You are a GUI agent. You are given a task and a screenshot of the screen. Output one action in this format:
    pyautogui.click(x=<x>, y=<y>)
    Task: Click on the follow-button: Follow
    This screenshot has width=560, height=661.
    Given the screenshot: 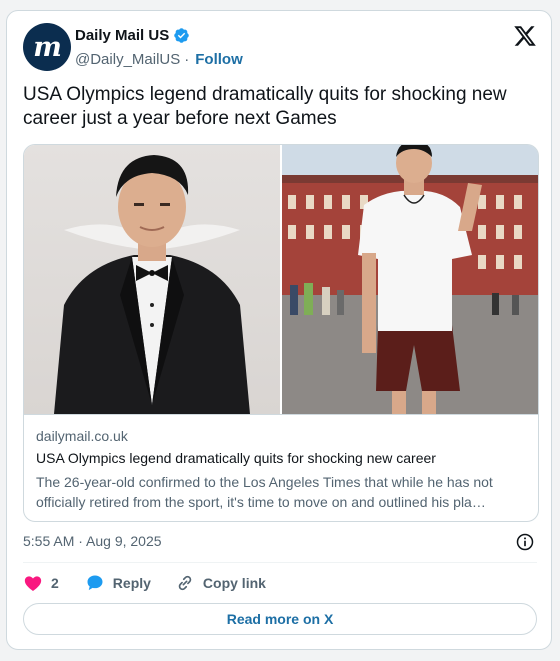 What is the action you would take?
    pyautogui.click(x=219, y=59)
    